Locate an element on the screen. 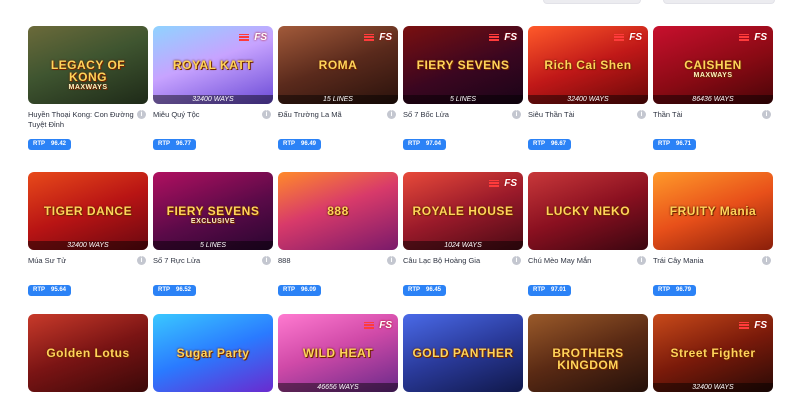 This screenshot has width=800, height=399. game-card: Street Fighter FS 32400 WAYS is located at coordinates (713, 353).